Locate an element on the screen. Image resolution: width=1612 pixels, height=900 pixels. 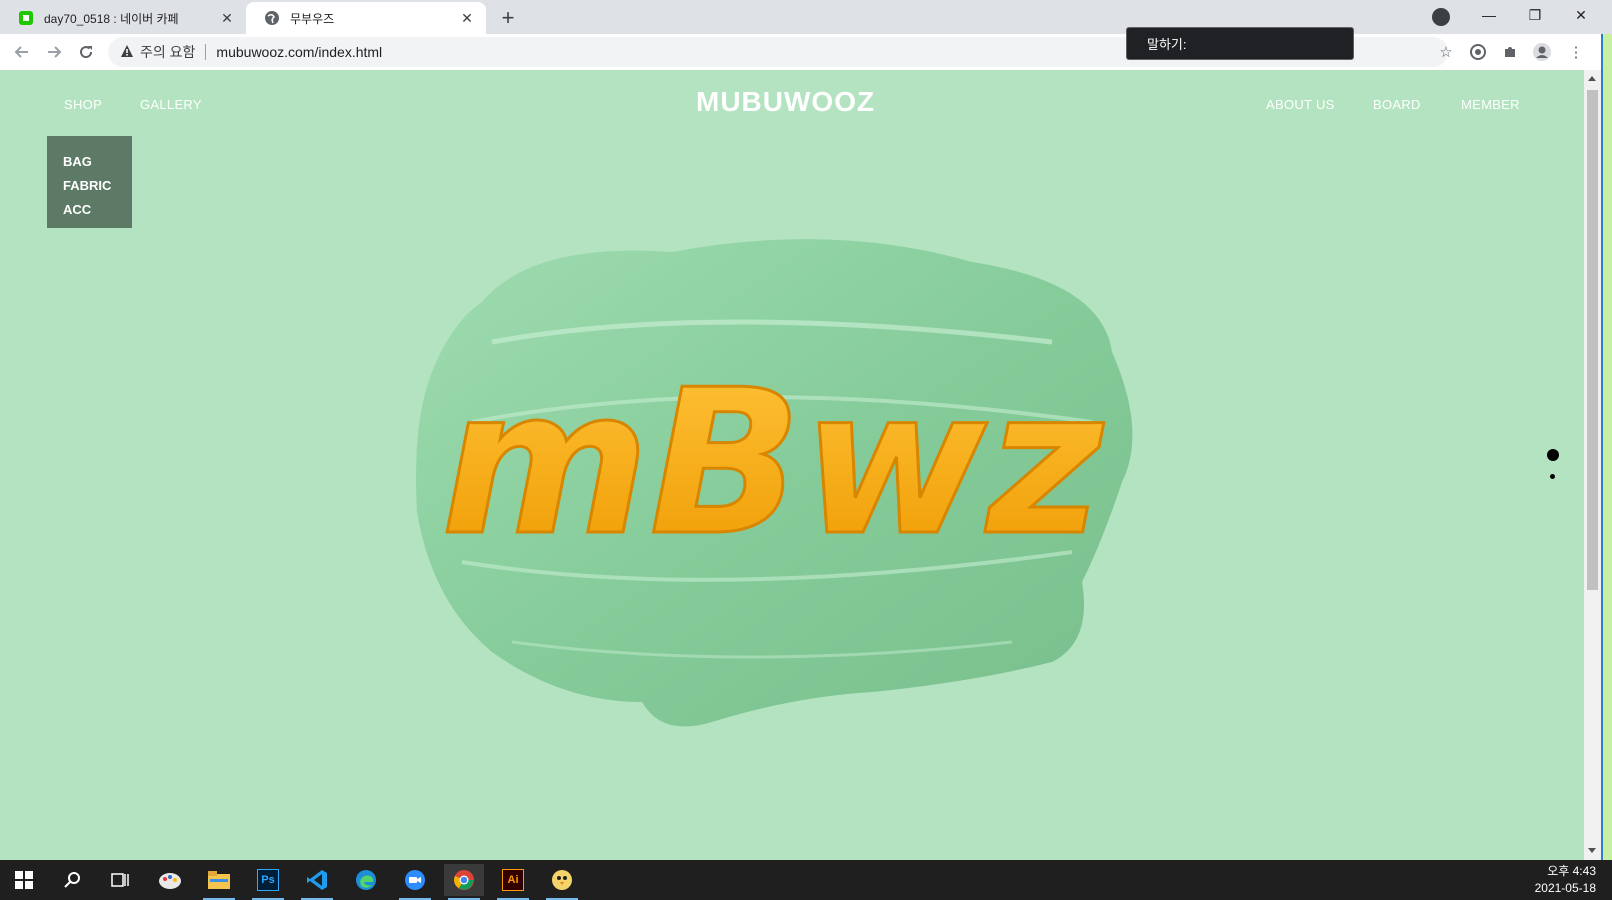
tab-naver-cafe: day70_0518 : 네이버 카페 ✕ is located at coordinates (123, 18).